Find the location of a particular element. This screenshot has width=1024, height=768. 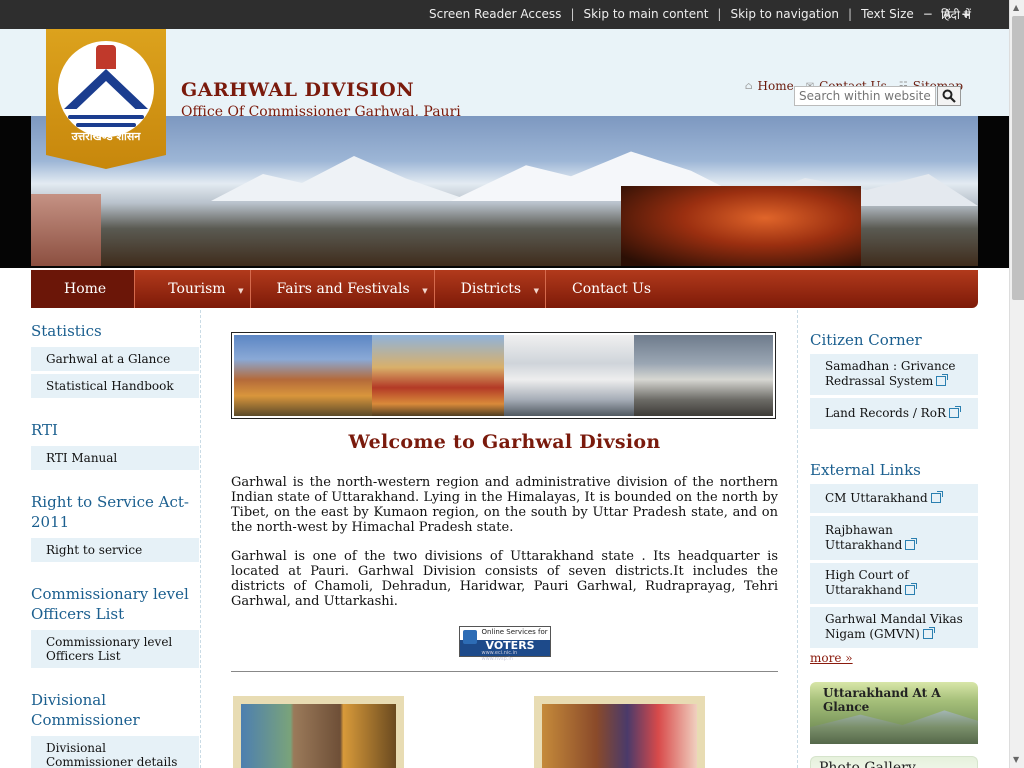

glance-label: Uttarakhand At A Glance is located at coordinates (882, 700).